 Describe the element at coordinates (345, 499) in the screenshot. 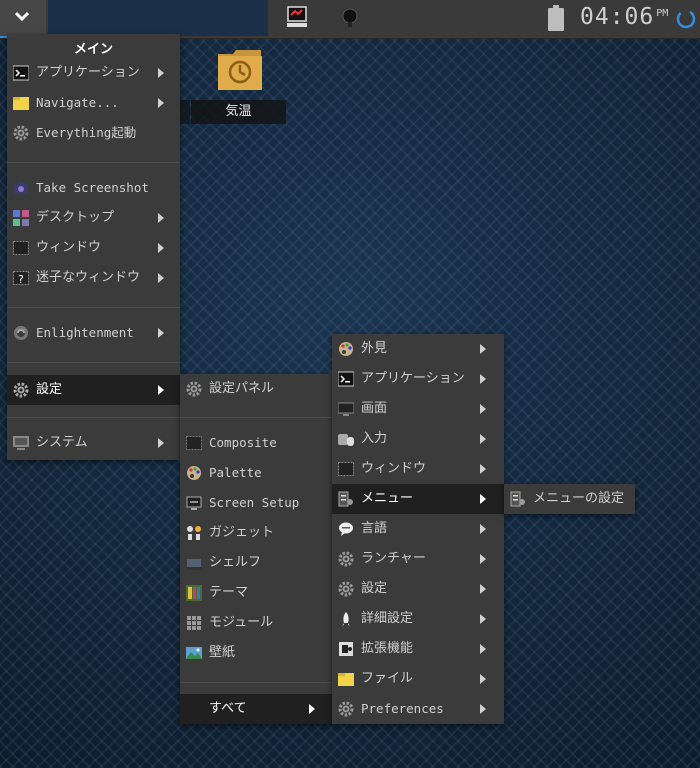

I see `menu-settings-icon` at that location.